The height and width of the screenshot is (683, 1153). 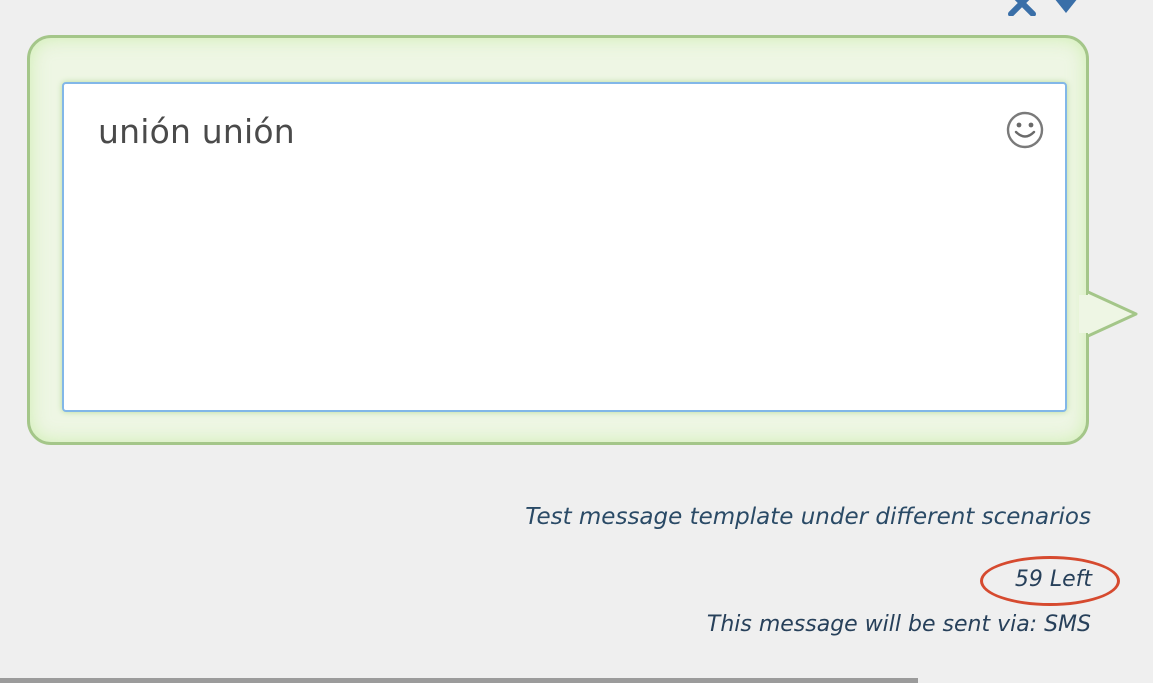 What do you see at coordinates (1066, 8) in the screenshot?
I see `chevron-down-icon` at bounding box center [1066, 8].